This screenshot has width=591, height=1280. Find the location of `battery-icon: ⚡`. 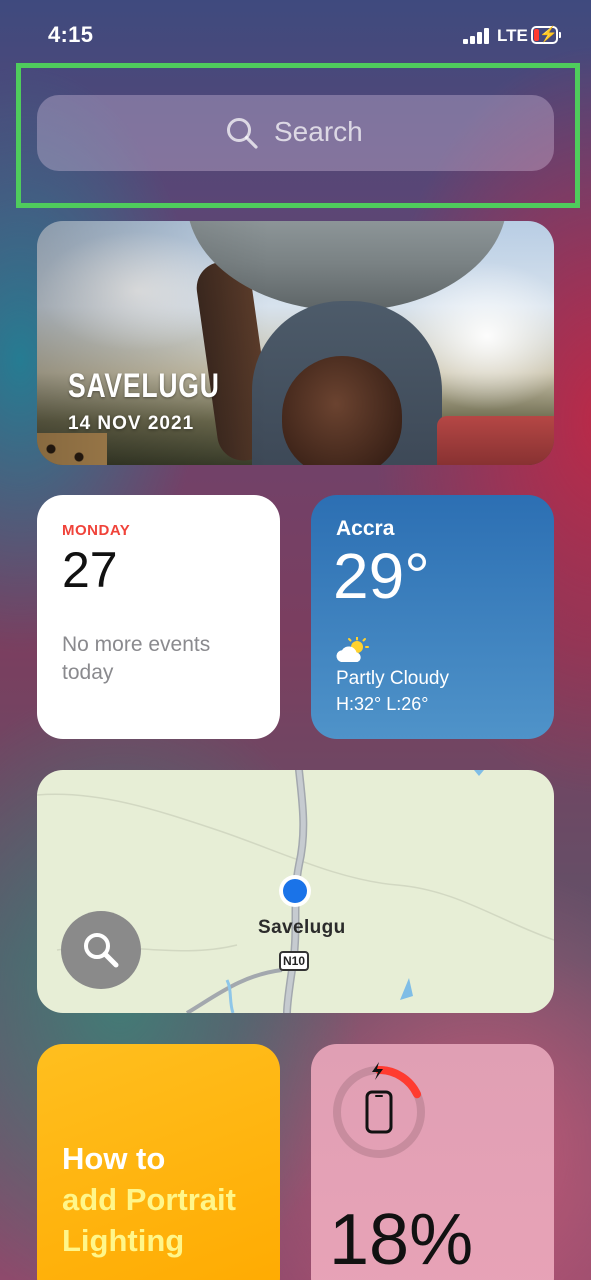

battery-icon: ⚡ is located at coordinates (546, 35).